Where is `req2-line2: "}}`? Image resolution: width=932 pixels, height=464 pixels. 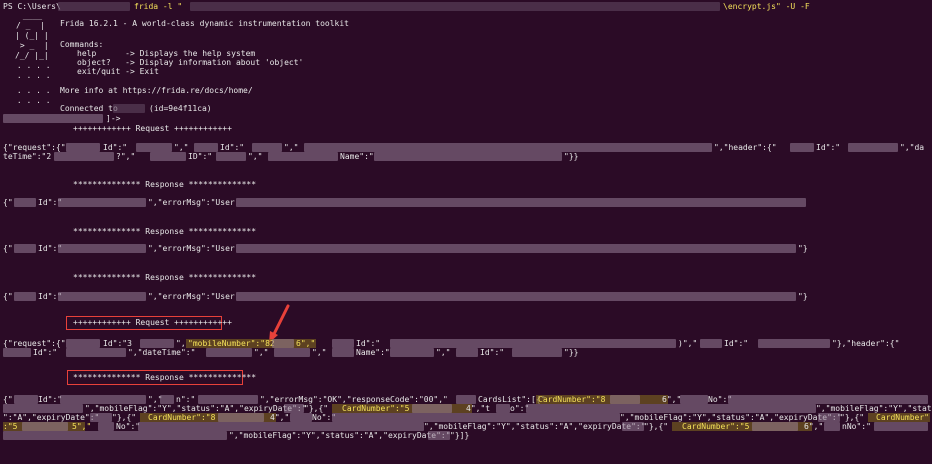 req2-line2: "}} is located at coordinates (571, 352).